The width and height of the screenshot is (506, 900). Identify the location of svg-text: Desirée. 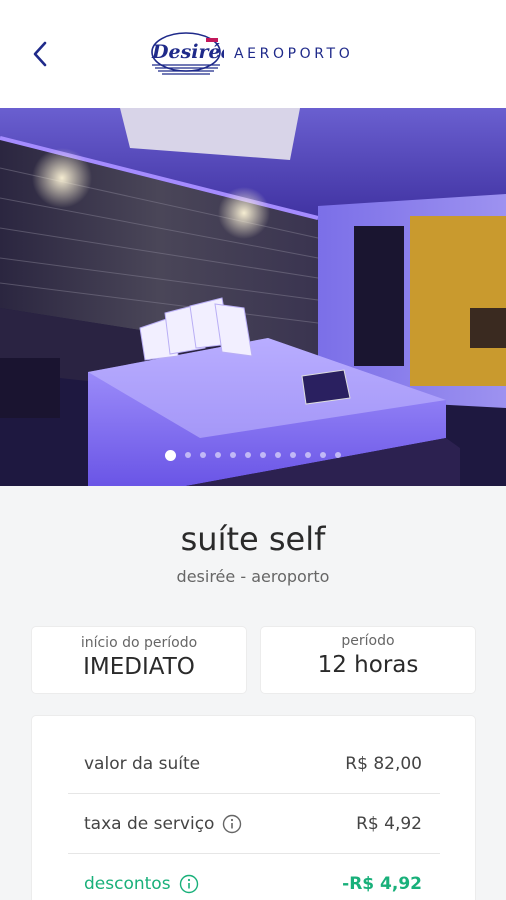
(187, 52).